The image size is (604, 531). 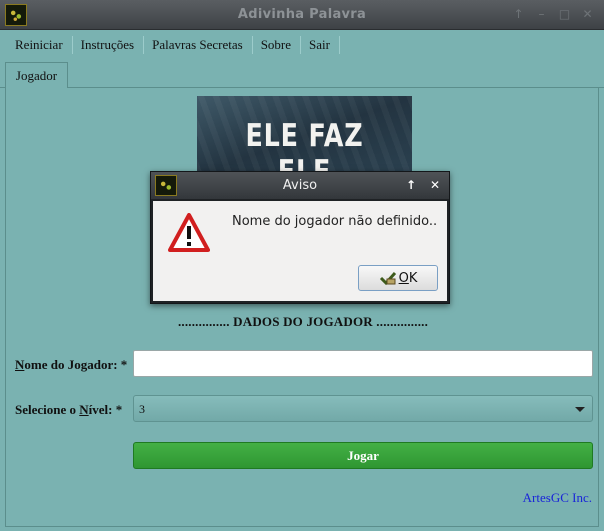 I want to click on level-label: Selecione o Nível: *, so click(x=68, y=410).